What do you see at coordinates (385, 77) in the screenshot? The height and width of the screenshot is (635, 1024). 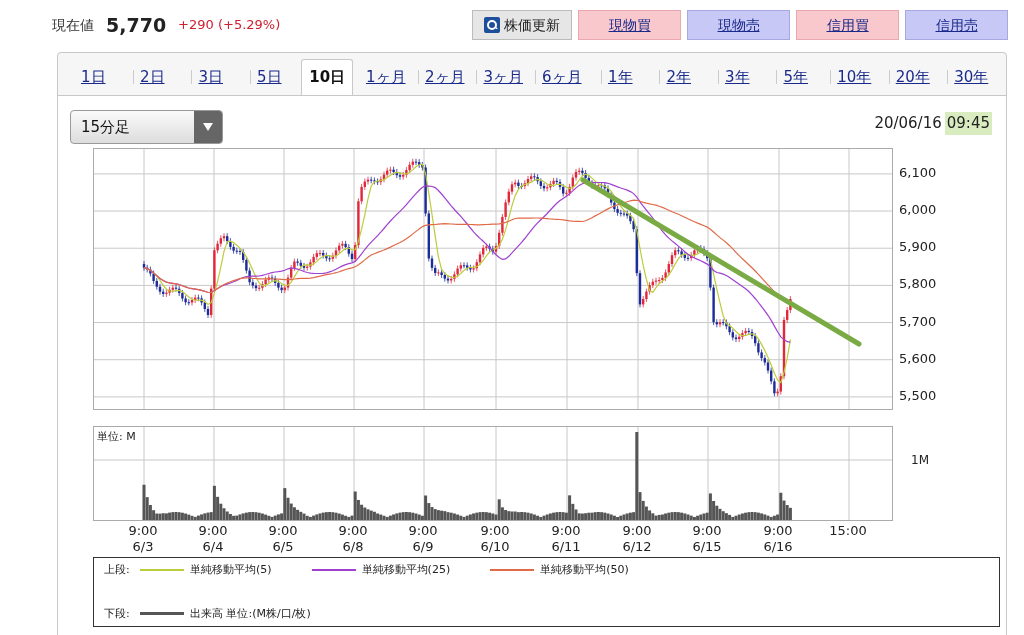 I see `period-tab: 1ヶ月` at bounding box center [385, 77].